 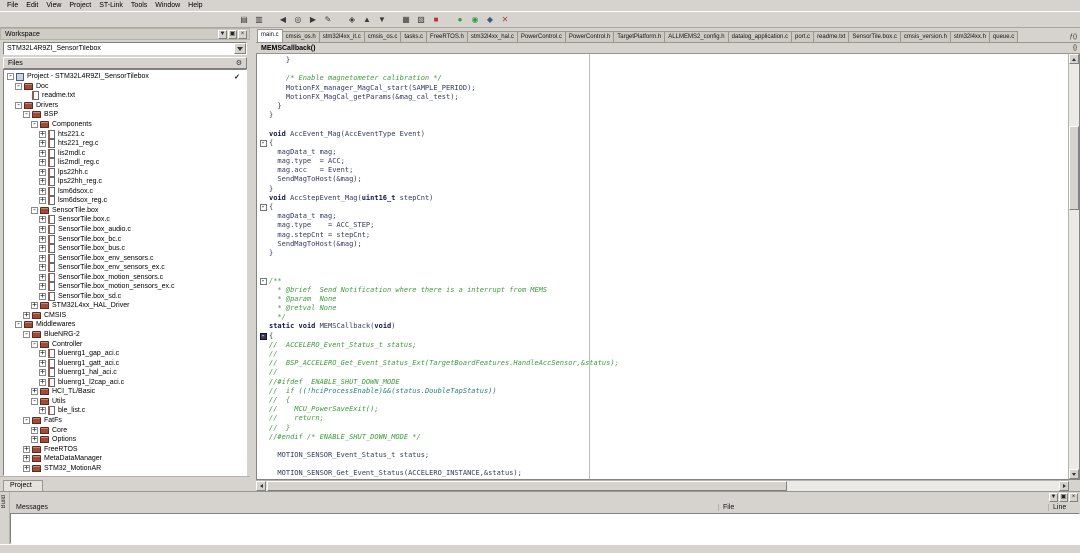 I want to click on tree-item: + CMSIS, so click(x=125, y=315).